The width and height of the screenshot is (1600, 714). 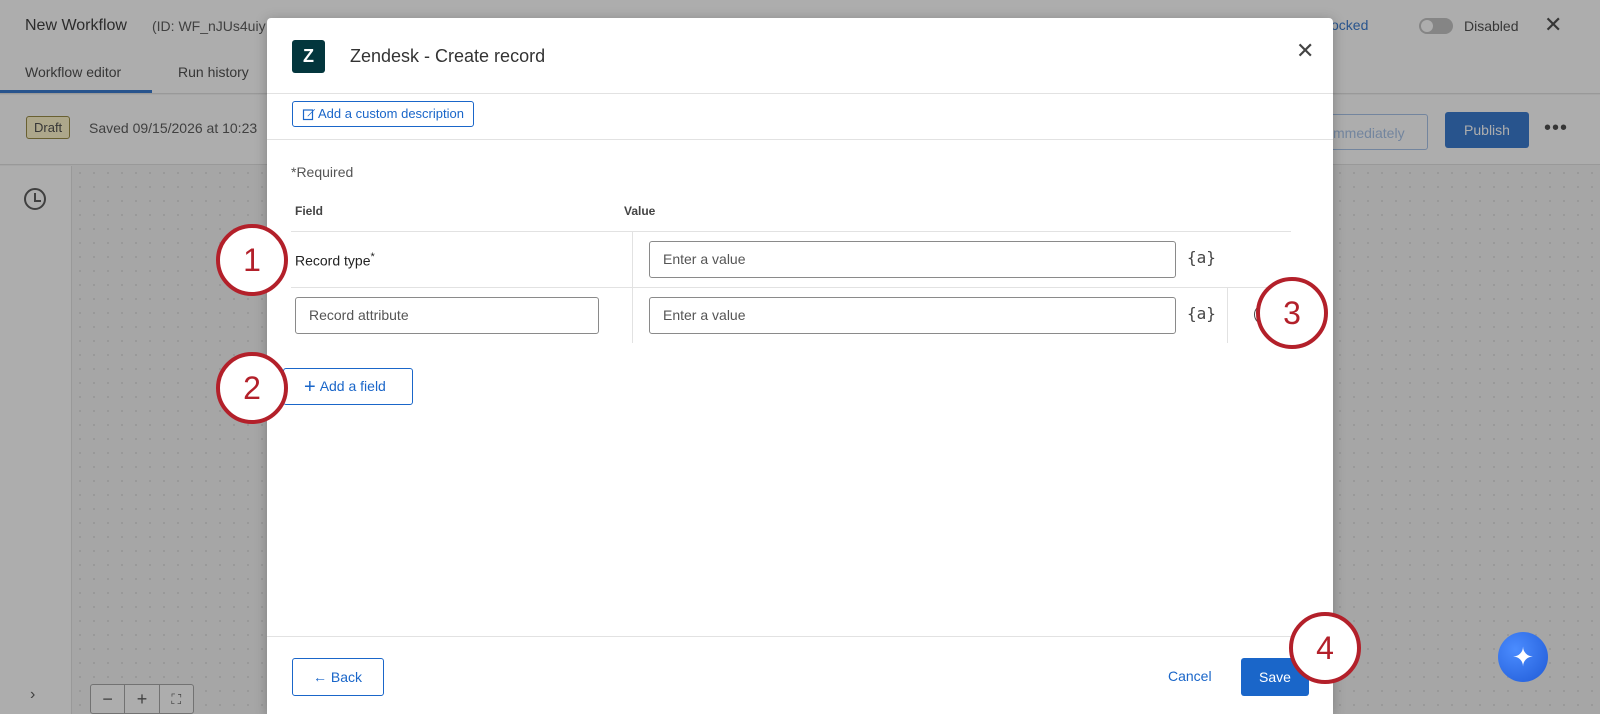 I want to click on add-custom-description-button: Add a custom description, so click(x=383, y=114).